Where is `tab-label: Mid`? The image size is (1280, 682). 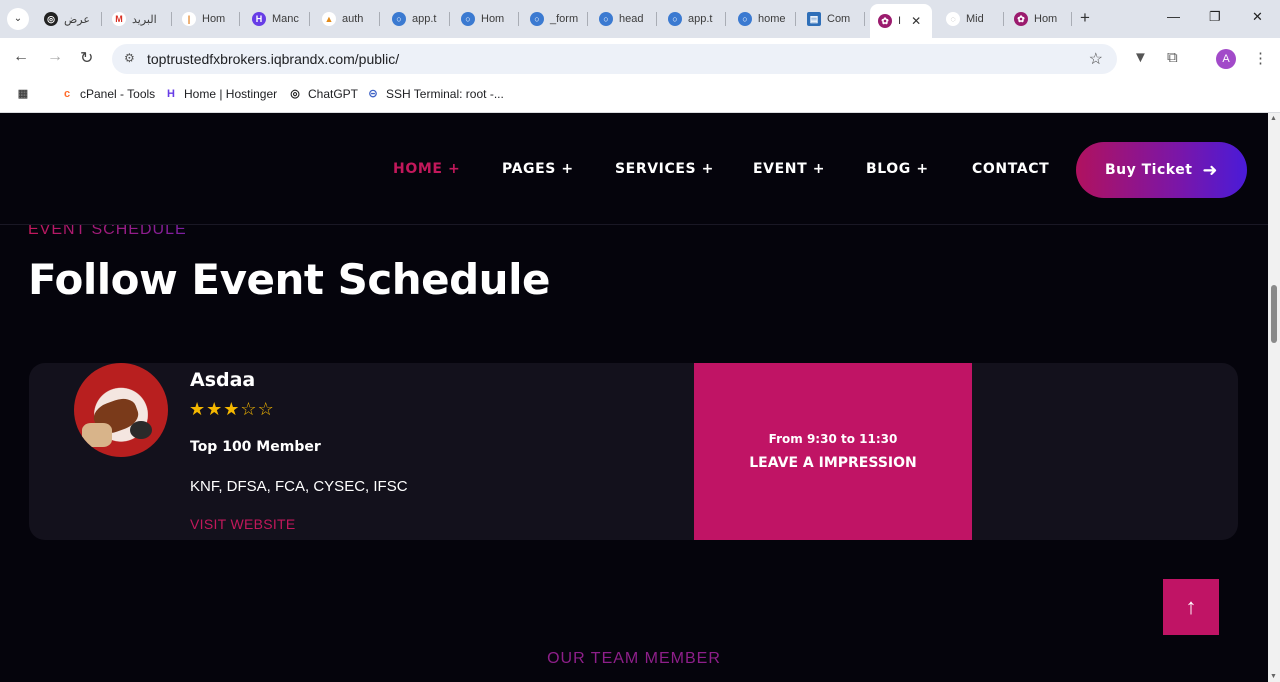
tab-label: Mid is located at coordinates (975, 19).